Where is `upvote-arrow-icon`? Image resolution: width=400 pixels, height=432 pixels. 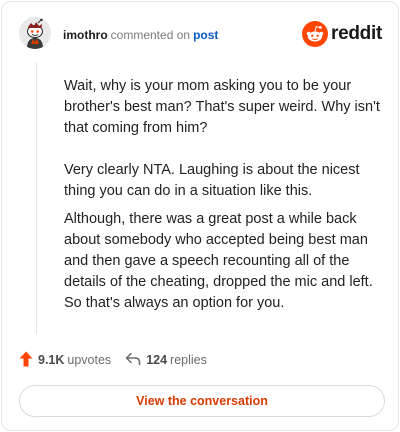
upvote-arrow-icon is located at coordinates (28, 360).